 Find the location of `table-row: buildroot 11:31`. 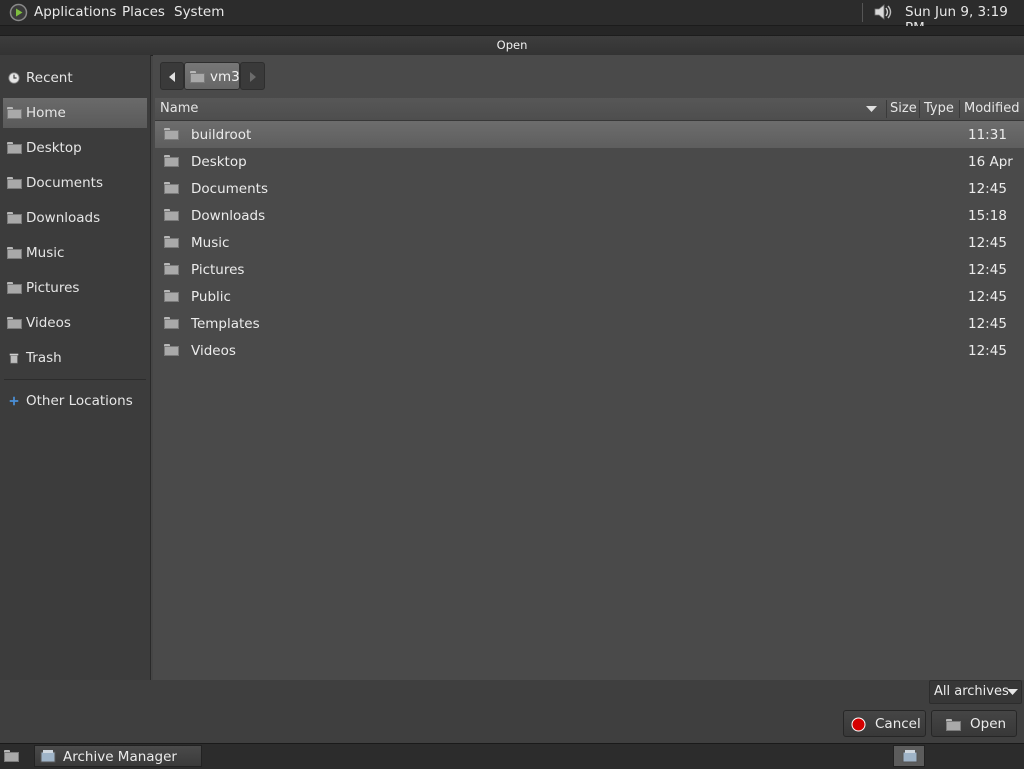

table-row: buildroot 11:31 is located at coordinates (589, 134).